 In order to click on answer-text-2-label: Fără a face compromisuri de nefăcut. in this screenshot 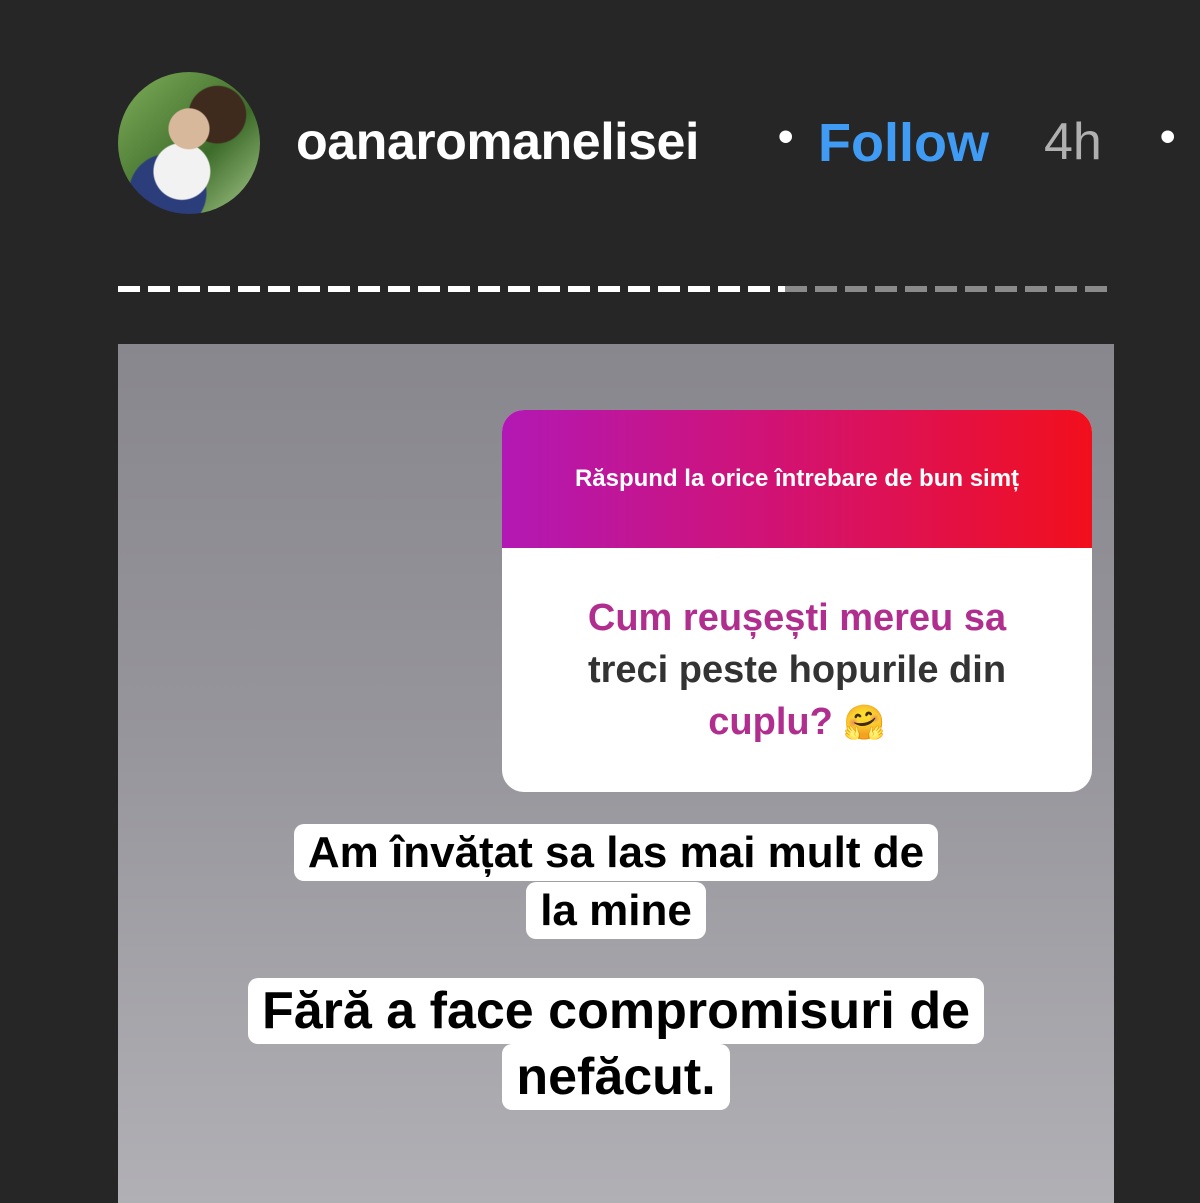, I will do `click(616, 1044)`.